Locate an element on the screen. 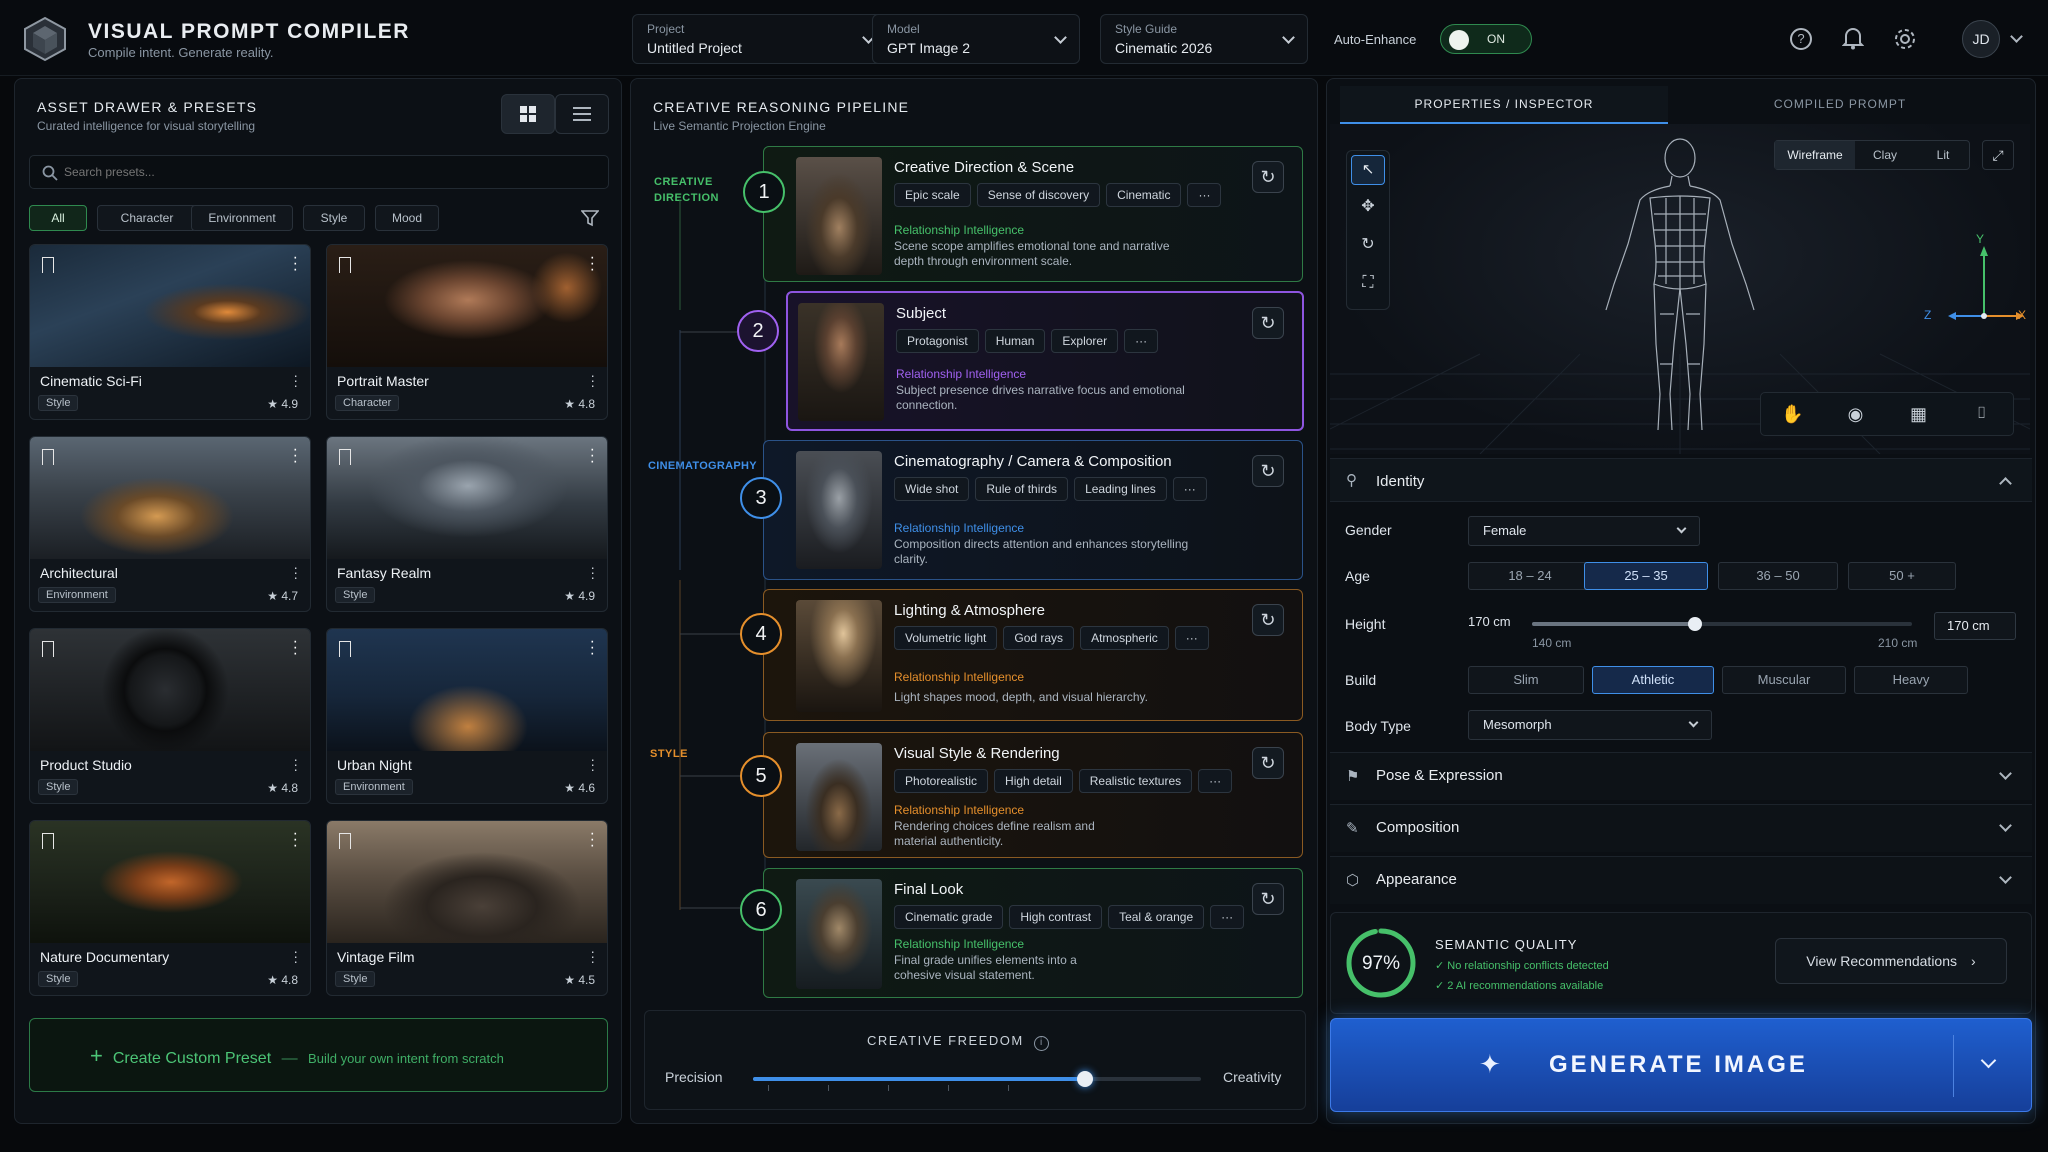 The height and width of the screenshot is (1152, 2048). step-chip: Leading lines is located at coordinates (1120, 489).